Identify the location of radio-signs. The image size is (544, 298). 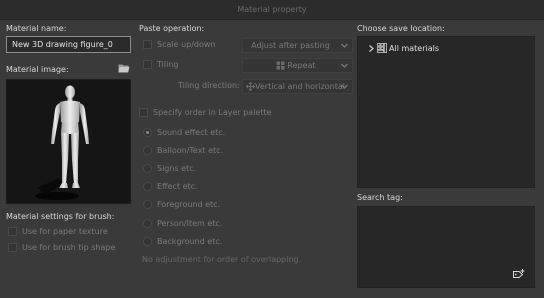
(147, 168).